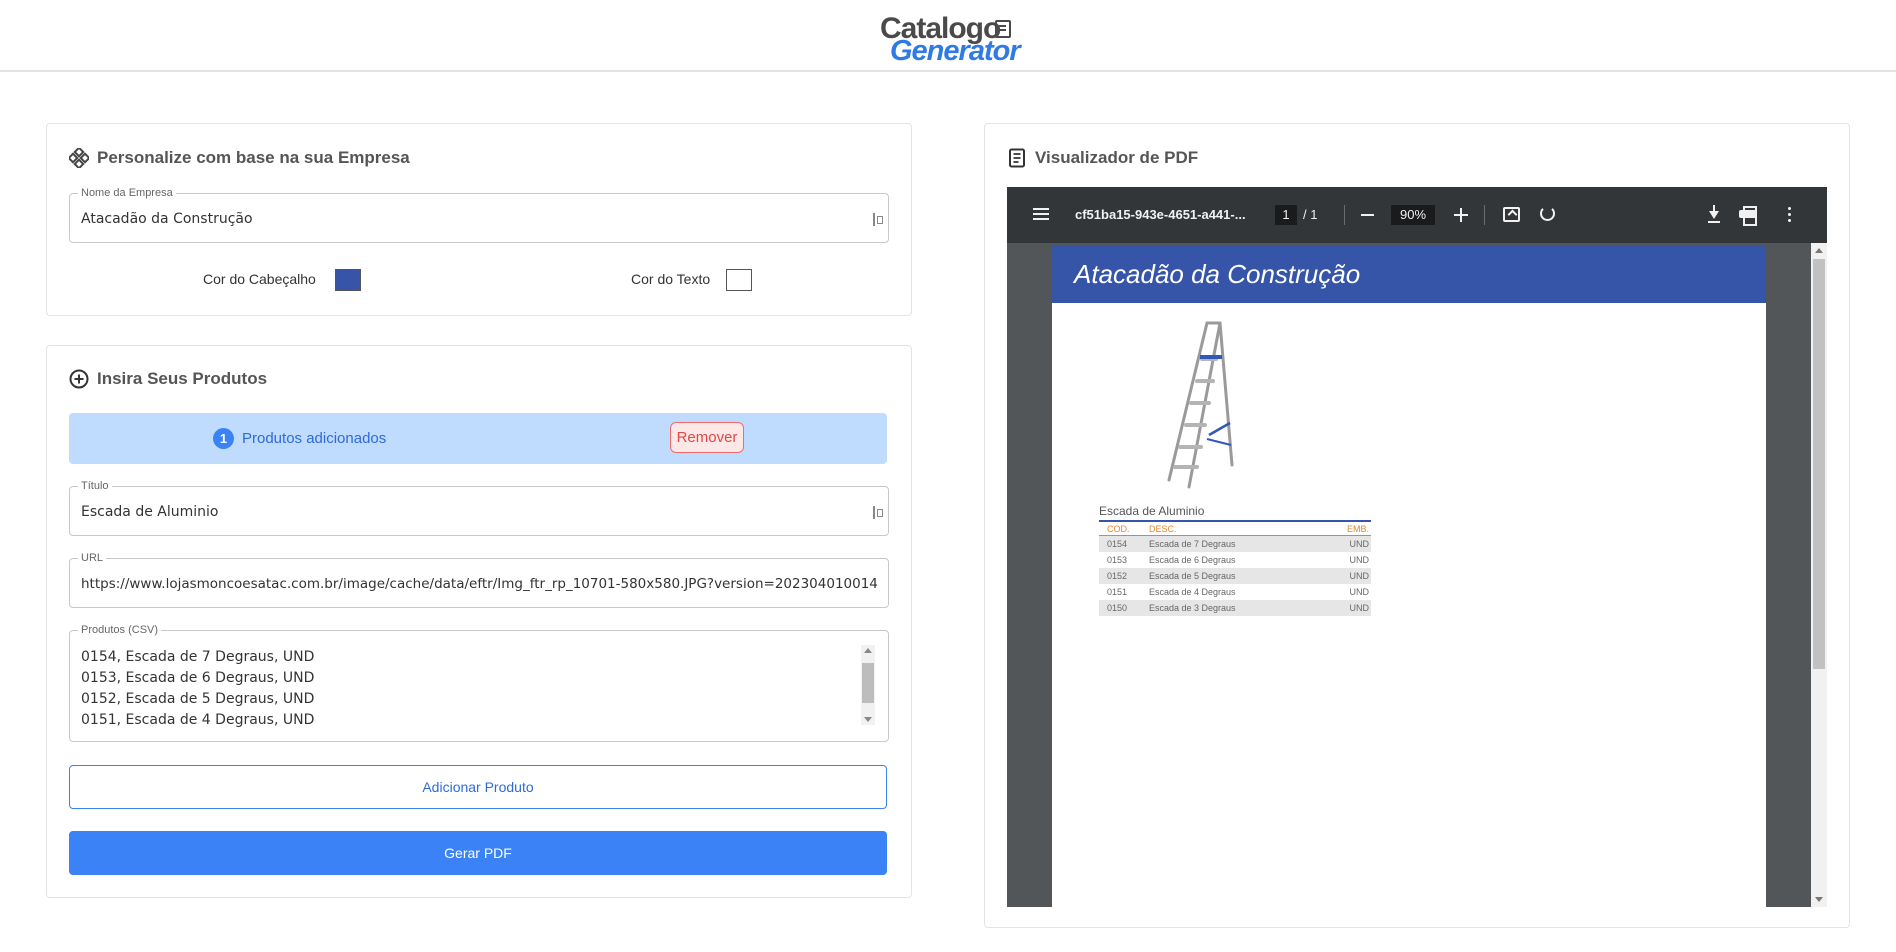 The width and height of the screenshot is (1896, 952). I want to click on products-added-label: Produtos adicionados, so click(314, 438).